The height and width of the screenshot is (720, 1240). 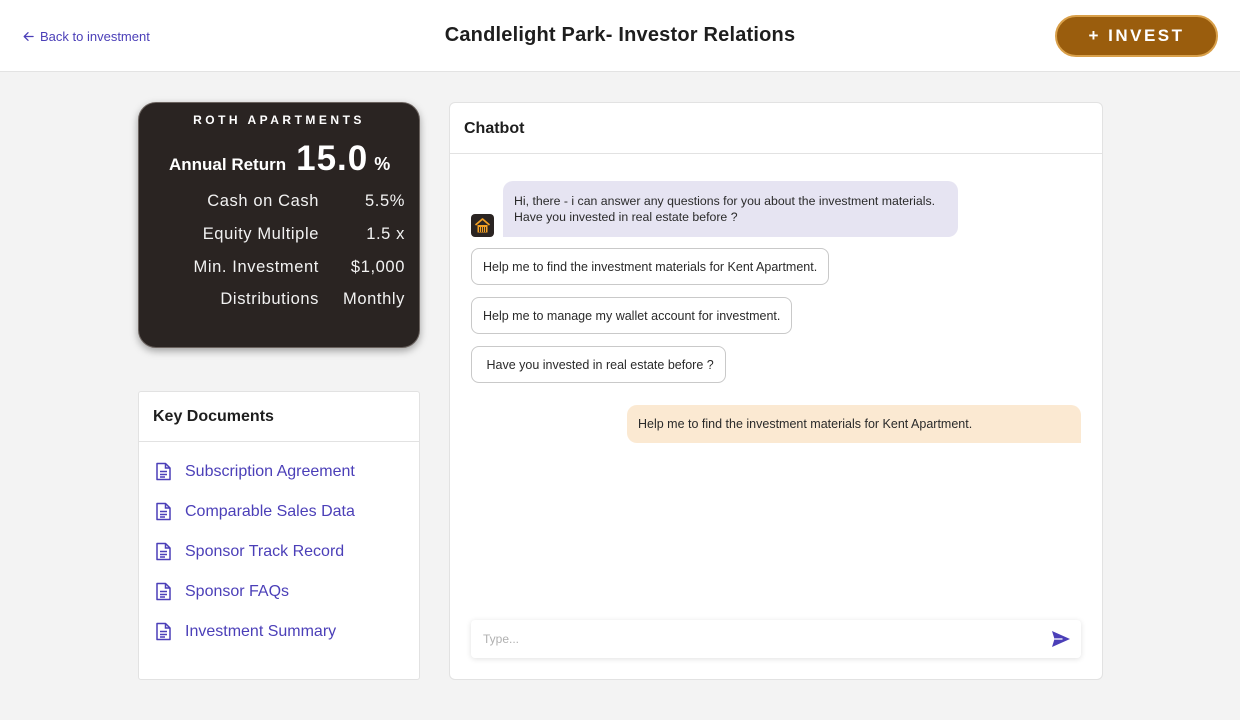 I want to click on invest-button: + INVEST, so click(x=1136, y=36).